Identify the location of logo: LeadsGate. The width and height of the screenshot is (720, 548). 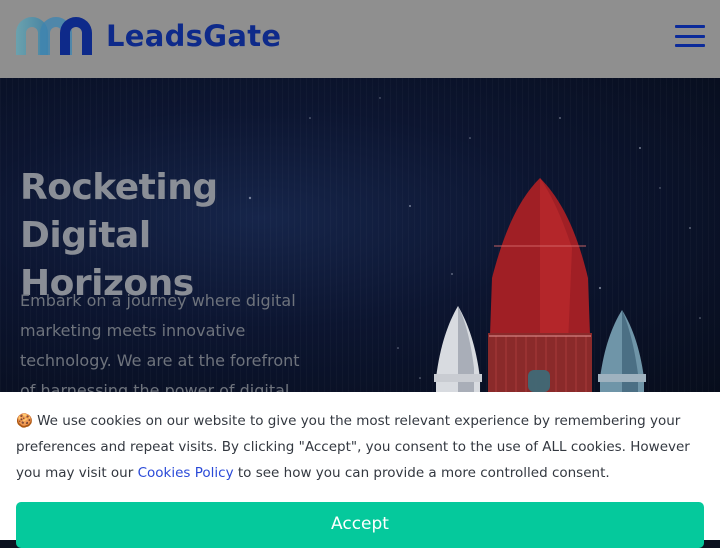
(147, 36).